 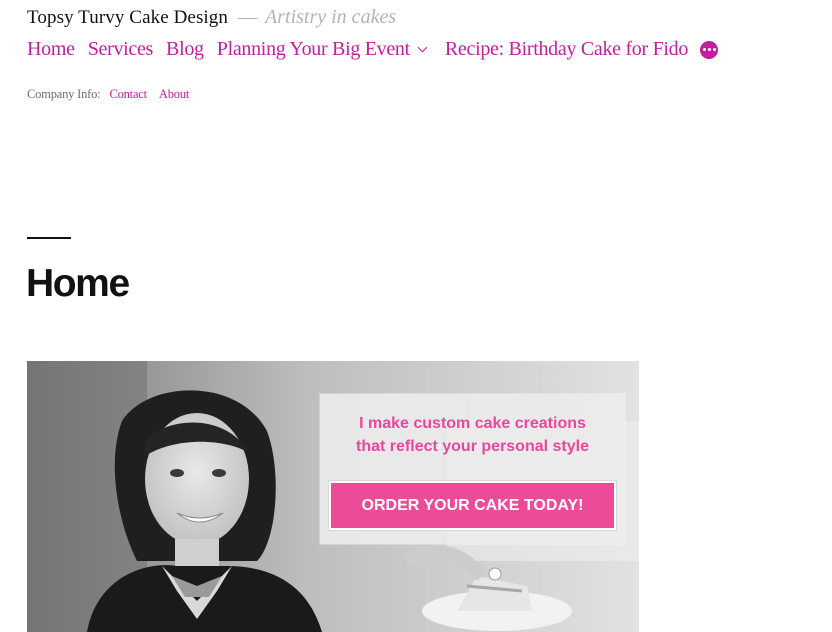 What do you see at coordinates (313, 49) in the screenshot?
I see `nav-item-label: Planning Your Big Event` at bounding box center [313, 49].